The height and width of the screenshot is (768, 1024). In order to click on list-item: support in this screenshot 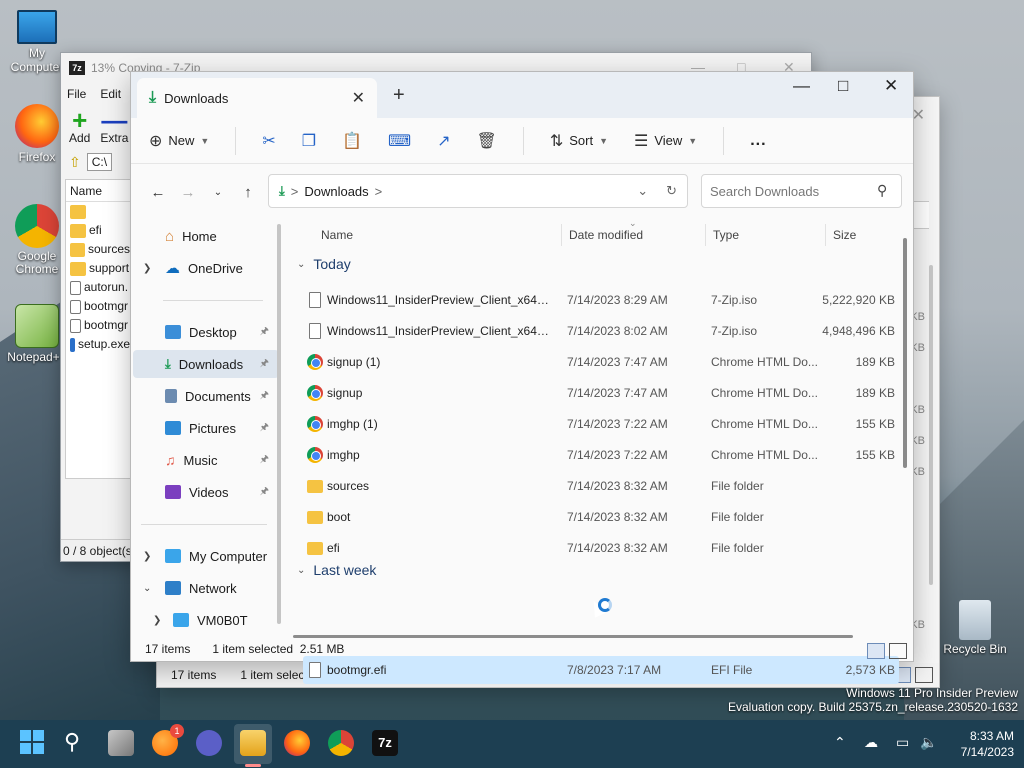, I will do `click(98, 268)`.